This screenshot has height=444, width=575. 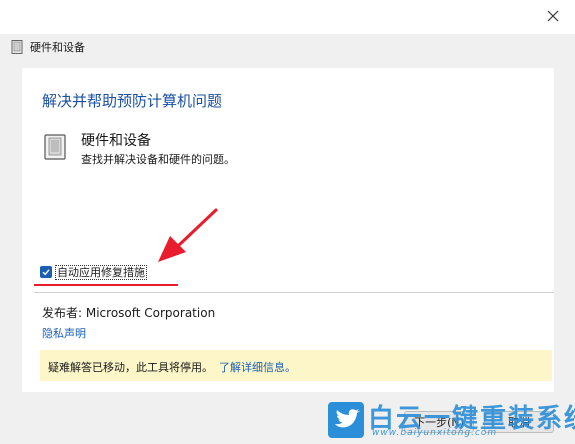 What do you see at coordinates (101, 272) in the screenshot?
I see `auto-fix-label: 自动应用修复措施` at bounding box center [101, 272].